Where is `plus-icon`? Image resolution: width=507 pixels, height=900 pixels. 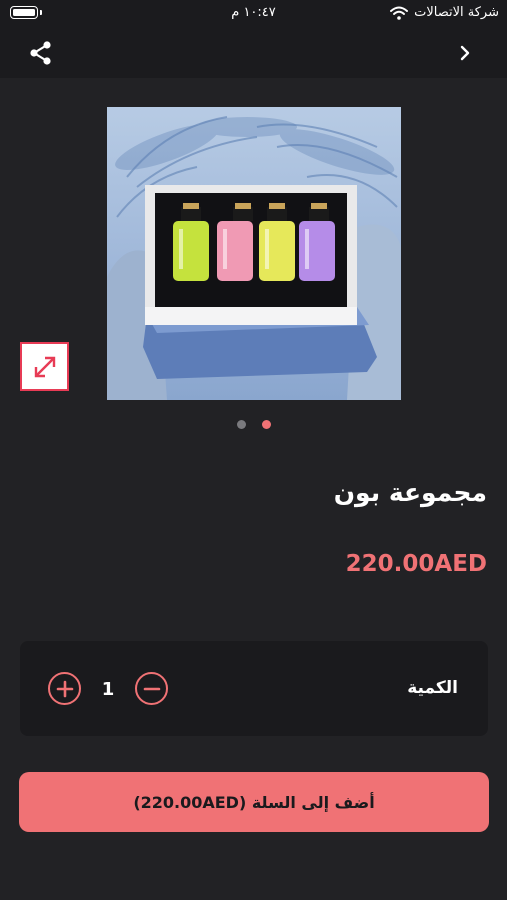
plus-icon is located at coordinates (64, 688).